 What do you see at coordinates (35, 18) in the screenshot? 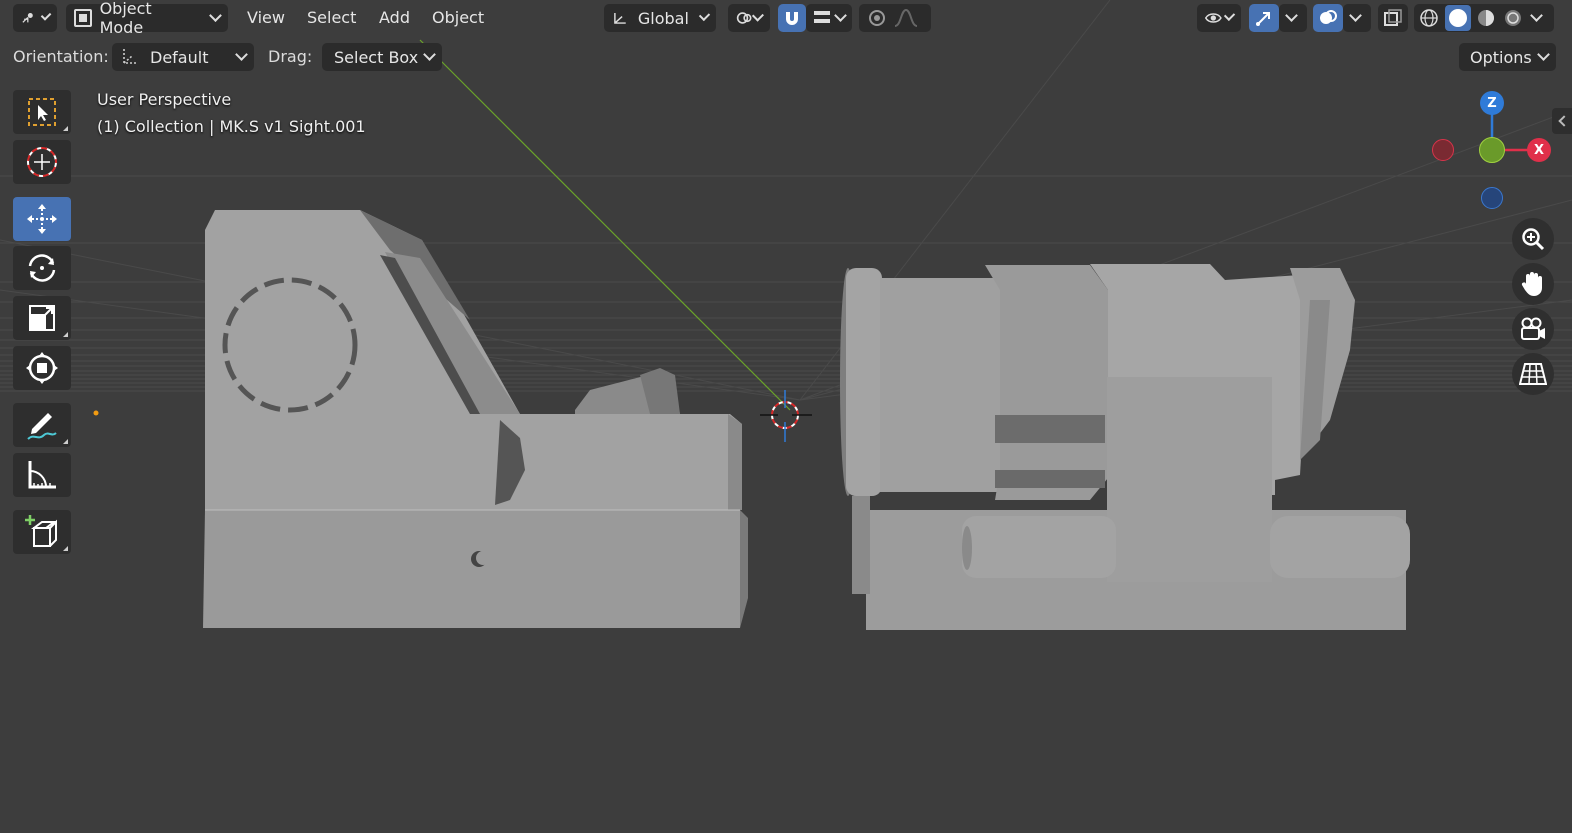
I see `editor-type-button` at bounding box center [35, 18].